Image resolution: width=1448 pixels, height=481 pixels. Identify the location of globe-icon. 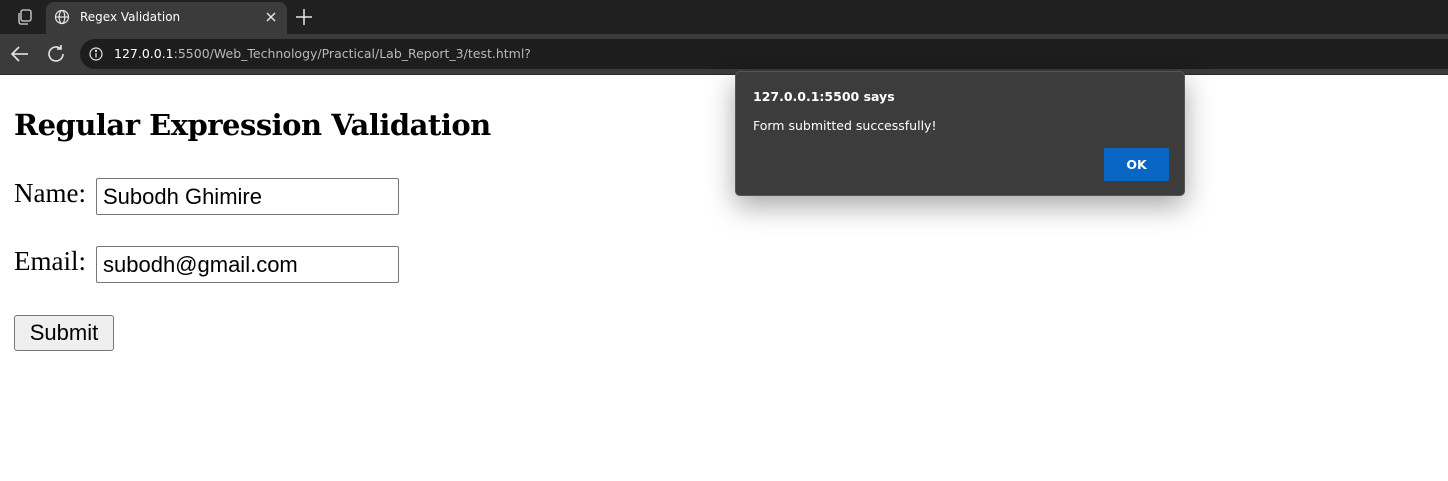
(62, 17).